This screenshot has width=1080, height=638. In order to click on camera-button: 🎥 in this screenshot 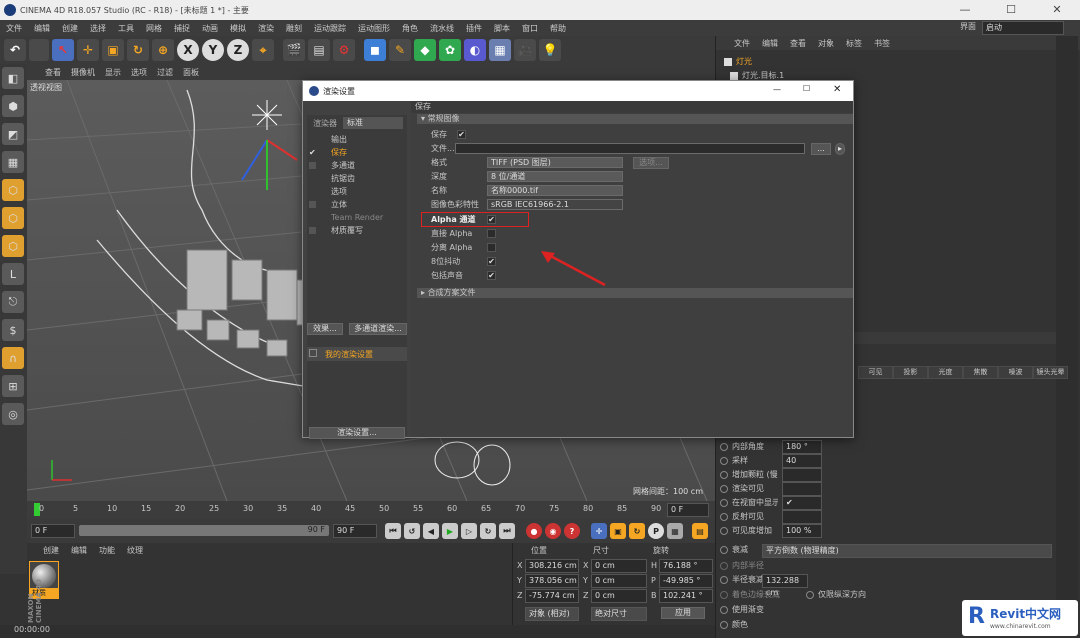, I will do `click(525, 50)`.